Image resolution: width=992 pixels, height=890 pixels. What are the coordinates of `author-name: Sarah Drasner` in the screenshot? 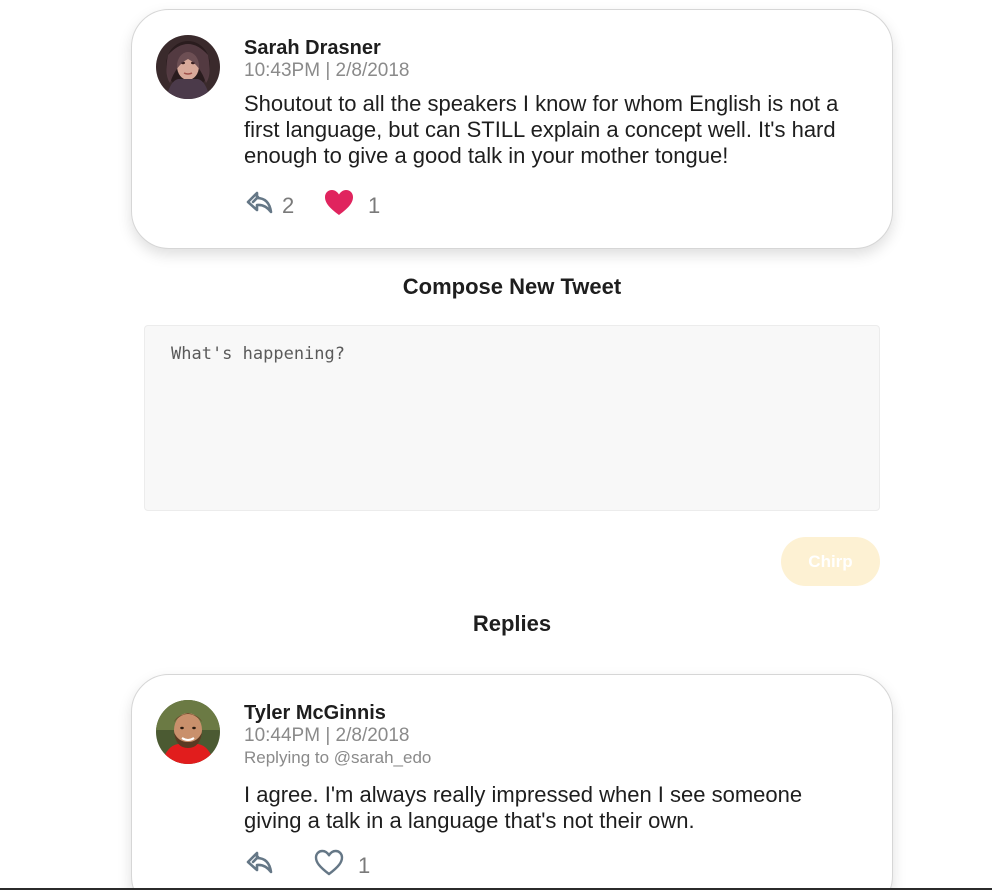 It's located at (553, 48).